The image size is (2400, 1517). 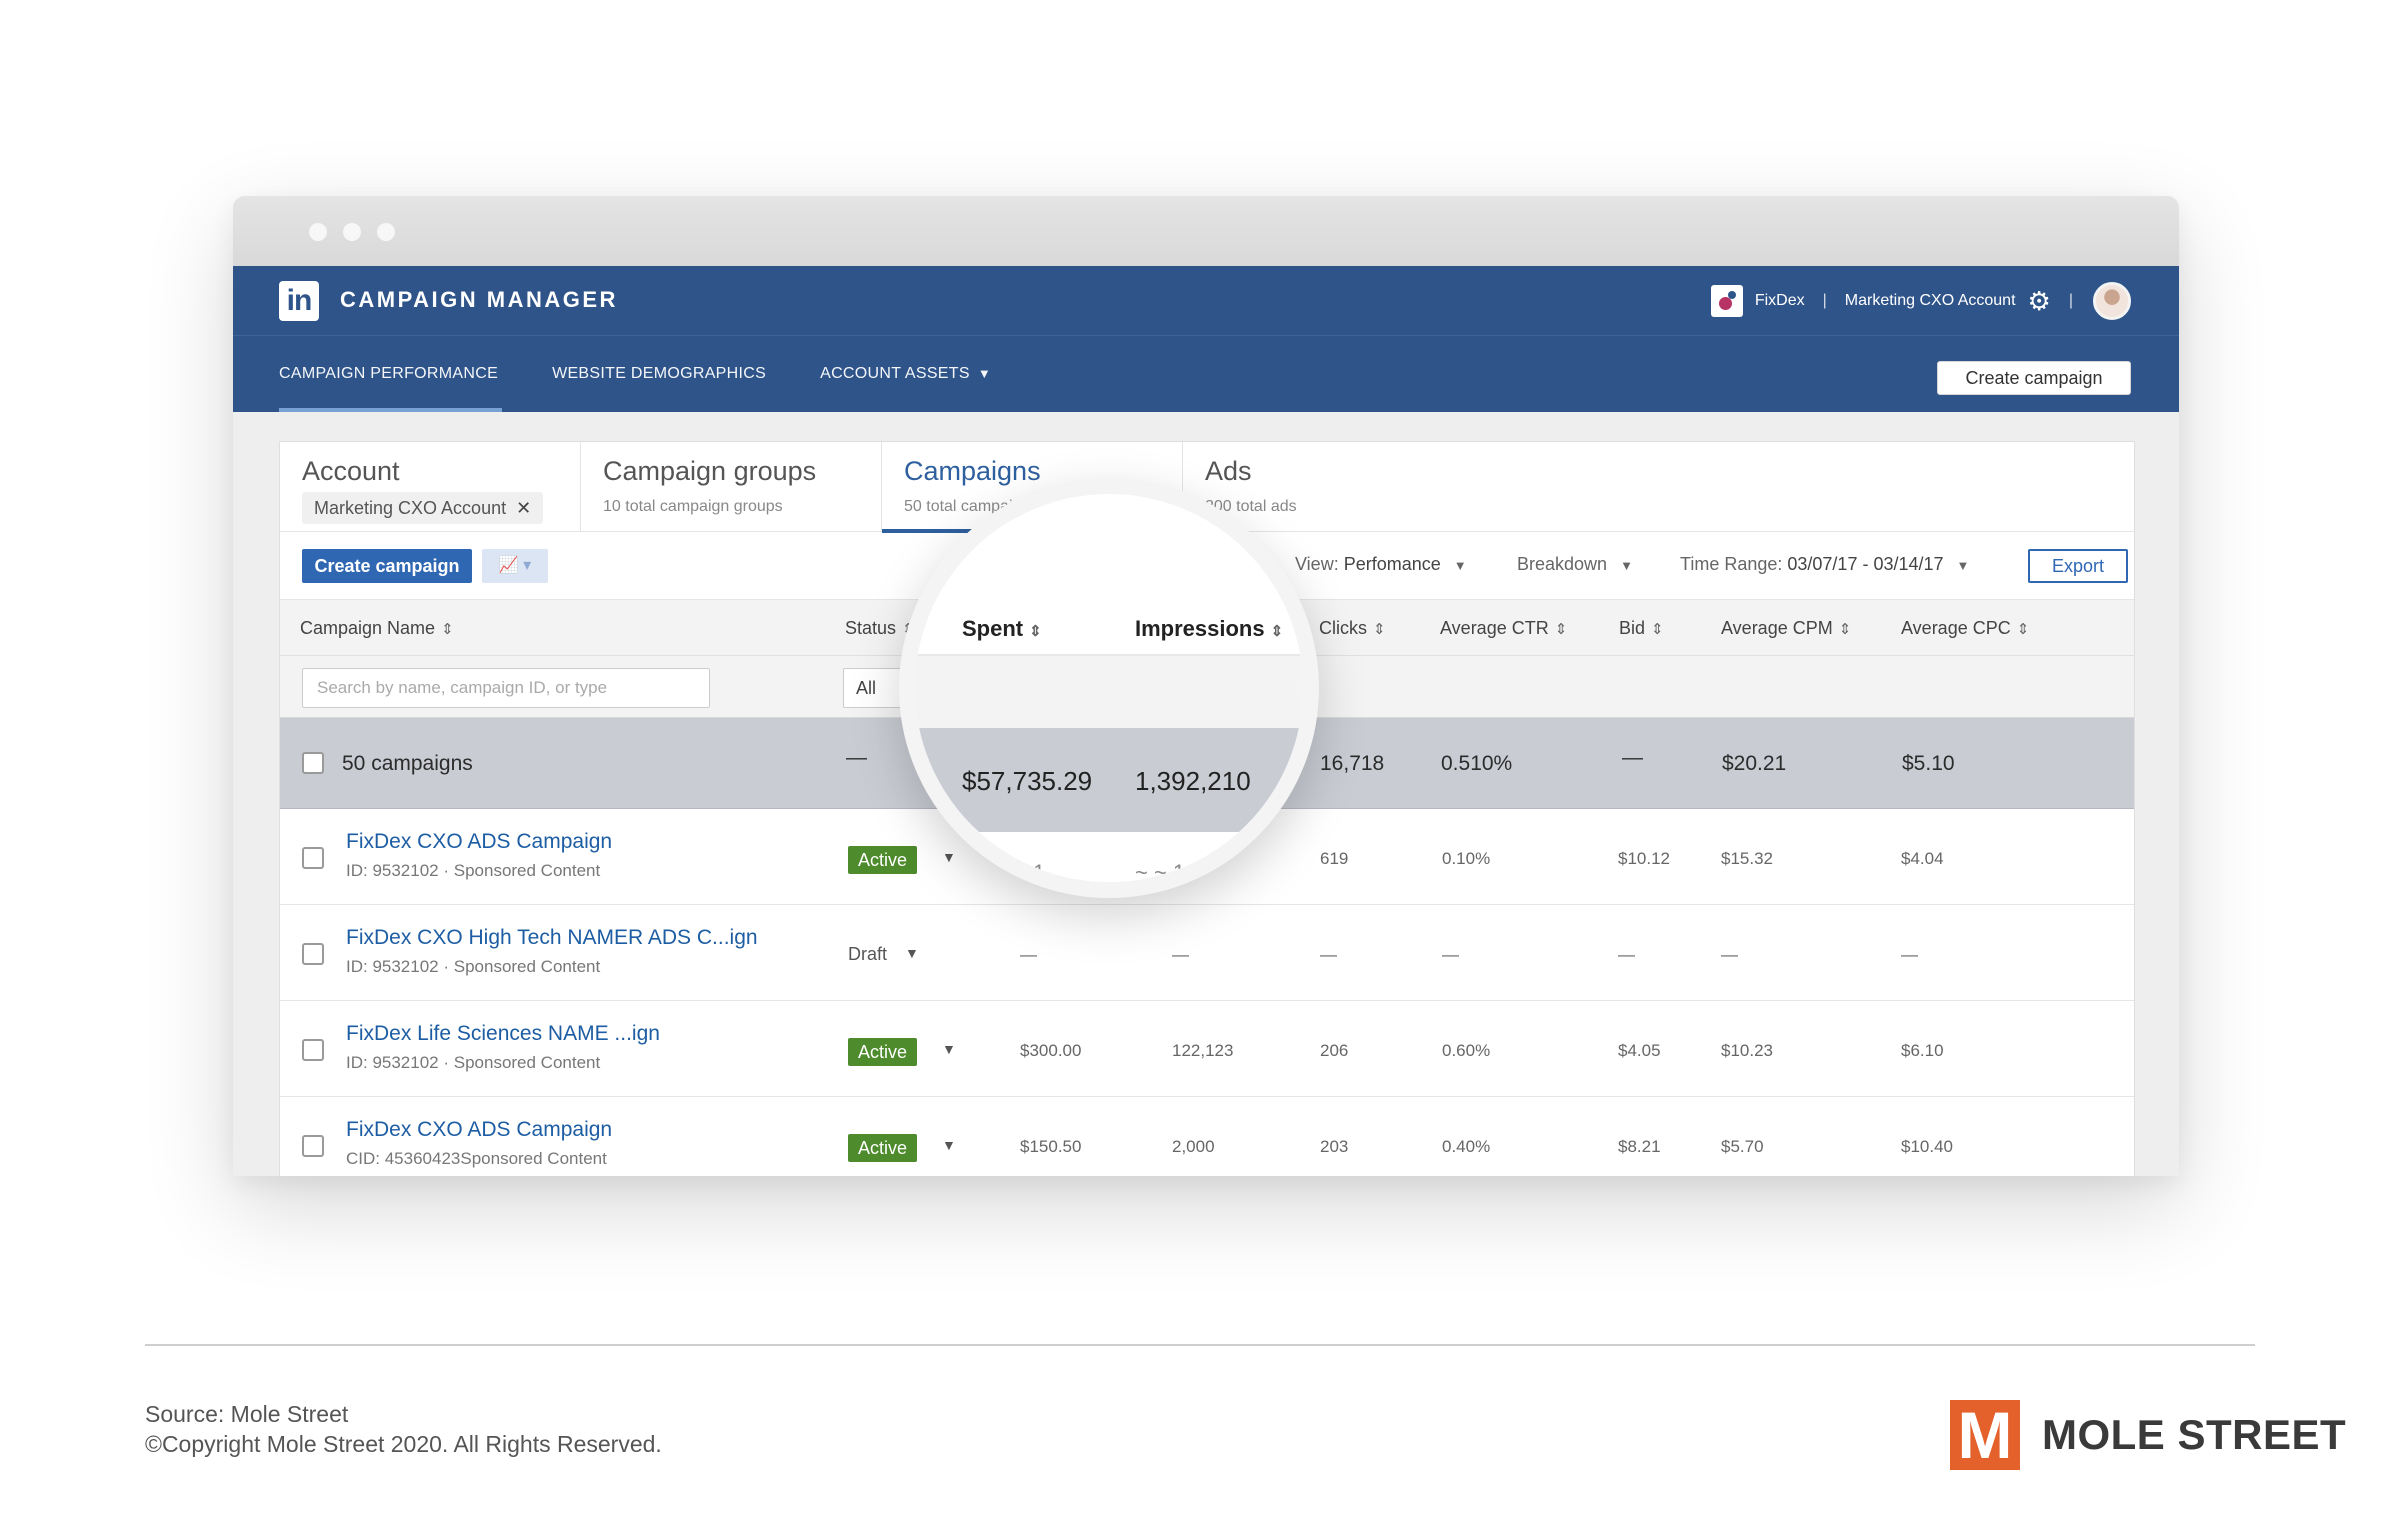 What do you see at coordinates (1985, 1435) in the screenshot?
I see `brand-mark: M` at bounding box center [1985, 1435].